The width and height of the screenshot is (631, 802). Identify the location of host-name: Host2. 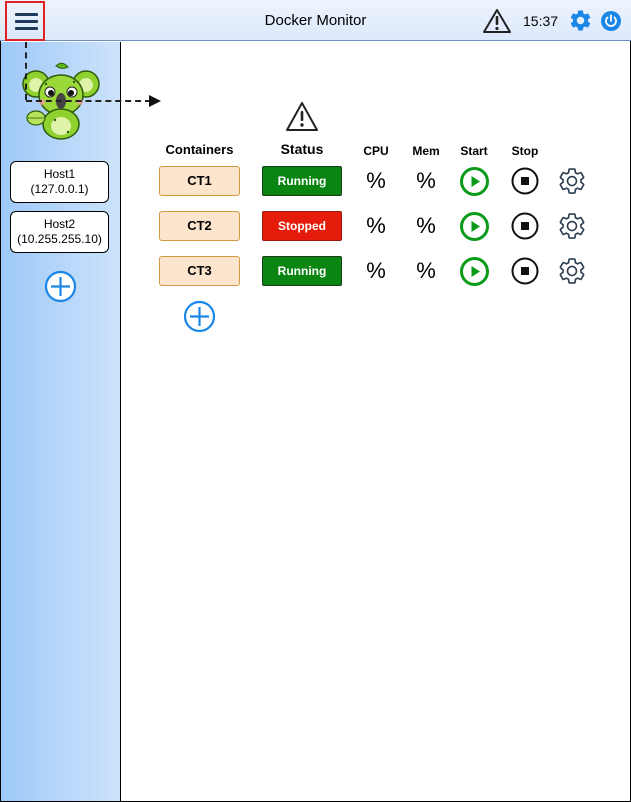
(59, 224).